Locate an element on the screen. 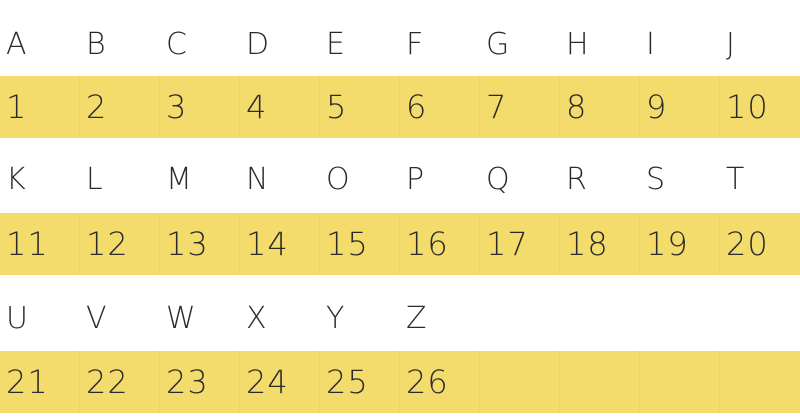 The height and width of the screenshot is (419, 800). letter-cell: U is located at coordinates (17, 318).